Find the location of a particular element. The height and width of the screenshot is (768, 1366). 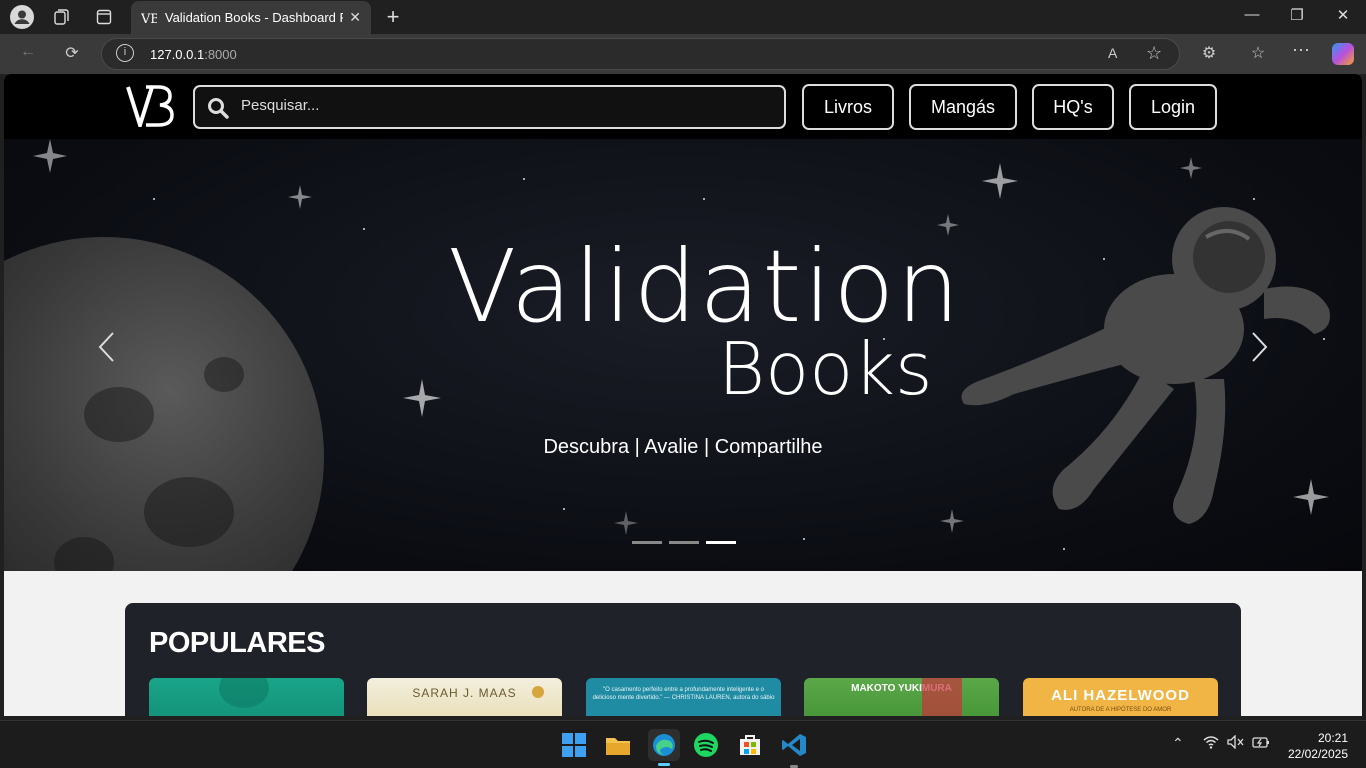

site-info-icon: i is located at coordinates (125, 53).